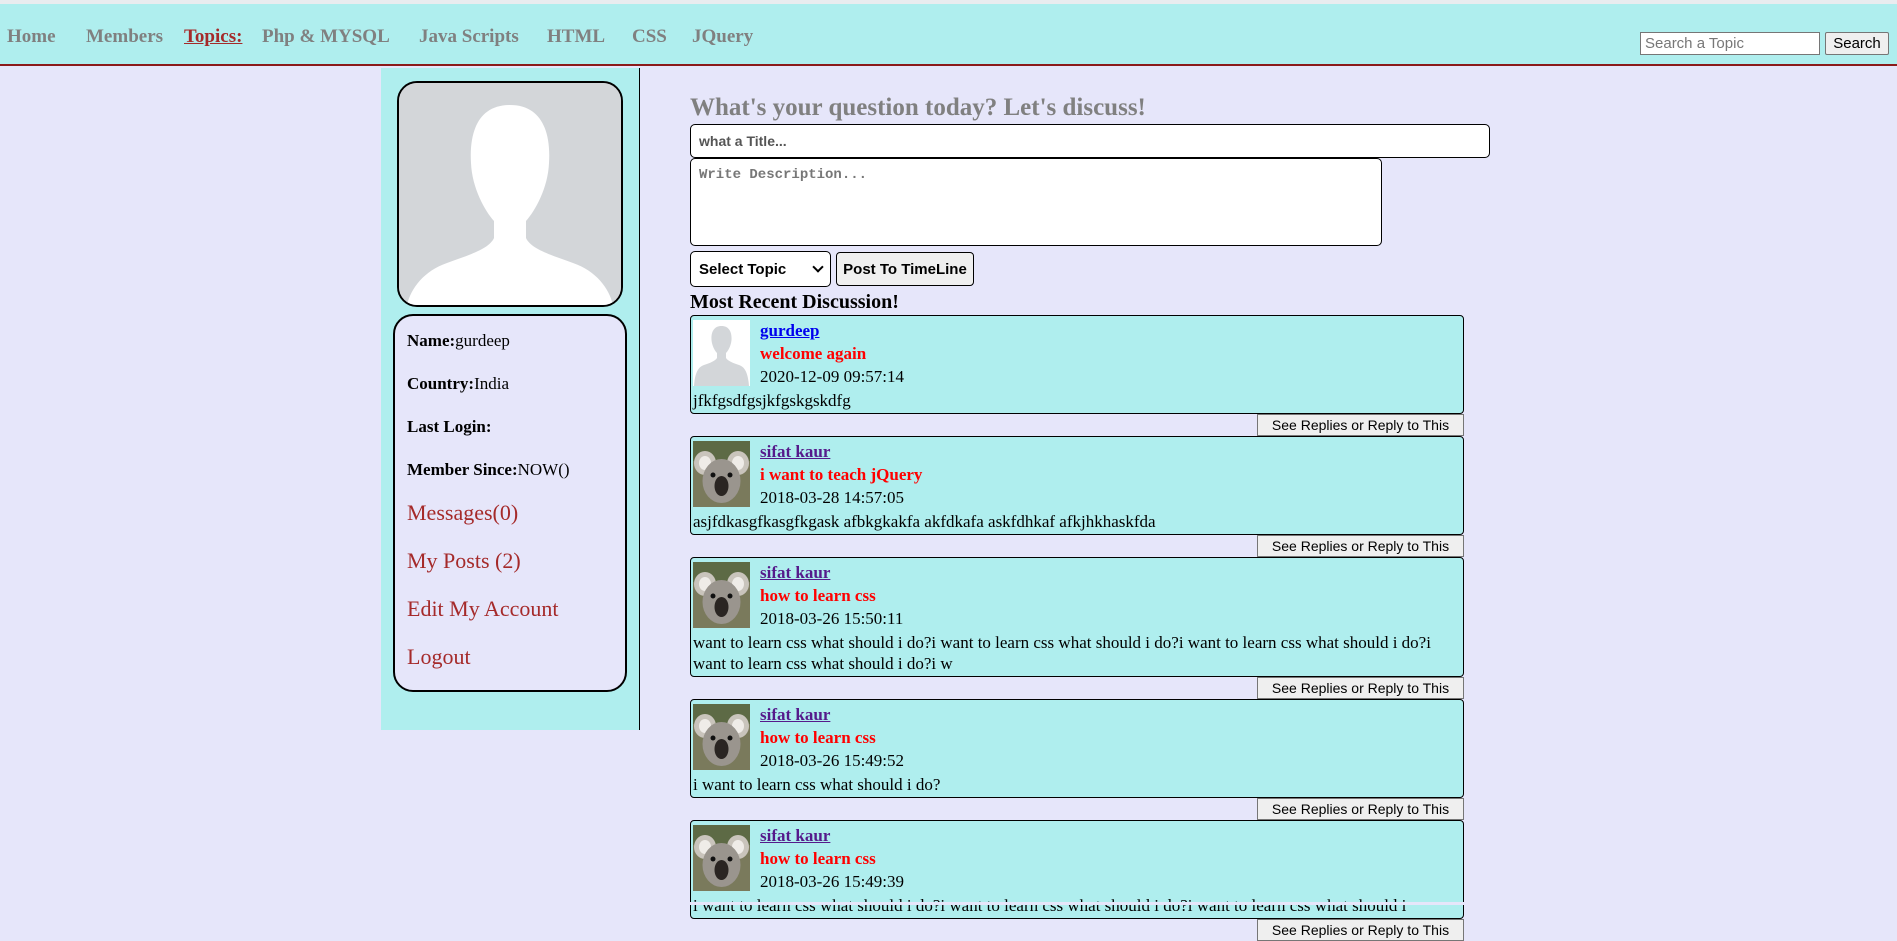  Describe the element at coordinates (462, 513) in the screenshot. I see `messages-link: Messages(0)` at that location.